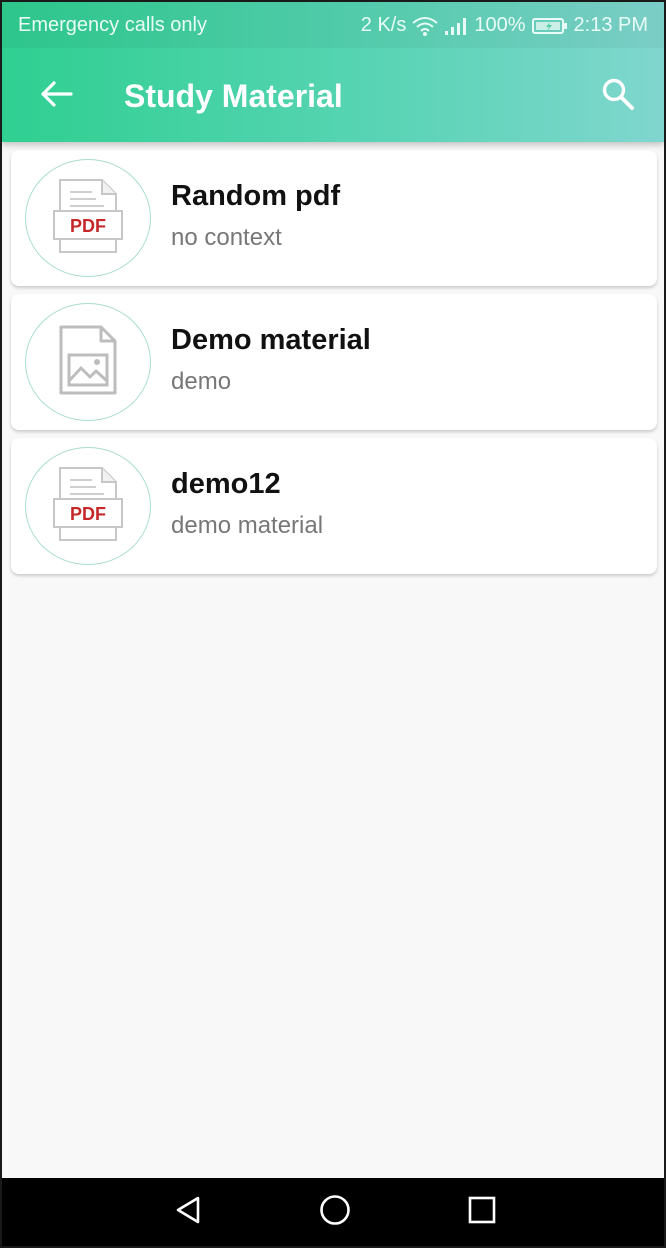 Image resolution: width=666 pixels, height=1248 pixels. What do you see at coordinates (610, 25) in the screenshot?
I see `clock: 2:13 PM` at bounding box center [610, 25].